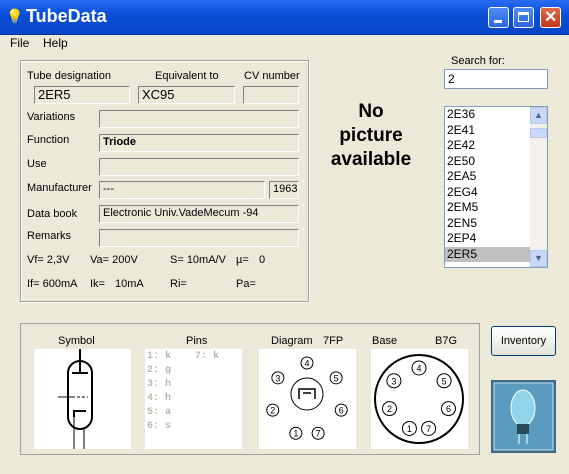  Describe the element at coordinates (242, 260) in the screenshot. I see `mu-label: µ=` at that location.